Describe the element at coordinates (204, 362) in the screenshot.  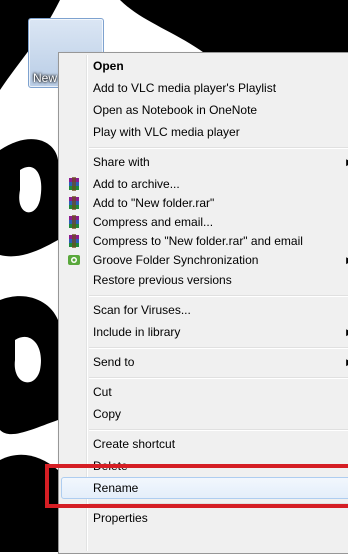
I see `menu-item-send-to: Send to ▶` at that location.